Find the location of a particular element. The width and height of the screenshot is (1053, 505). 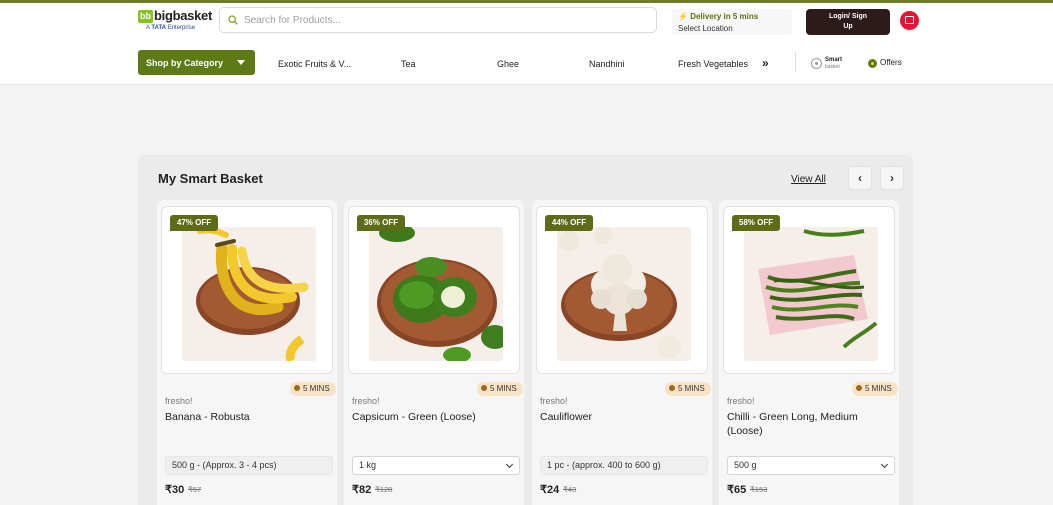

shop-by-category-label: Shop by Category is located at coordinates (185, 63).